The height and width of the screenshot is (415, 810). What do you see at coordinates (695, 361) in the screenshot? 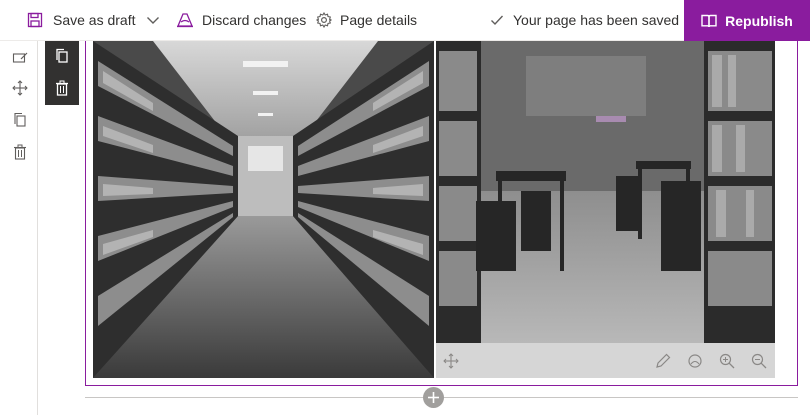
I see `reset-focal-point-icon` at bounding box center [695, 361].